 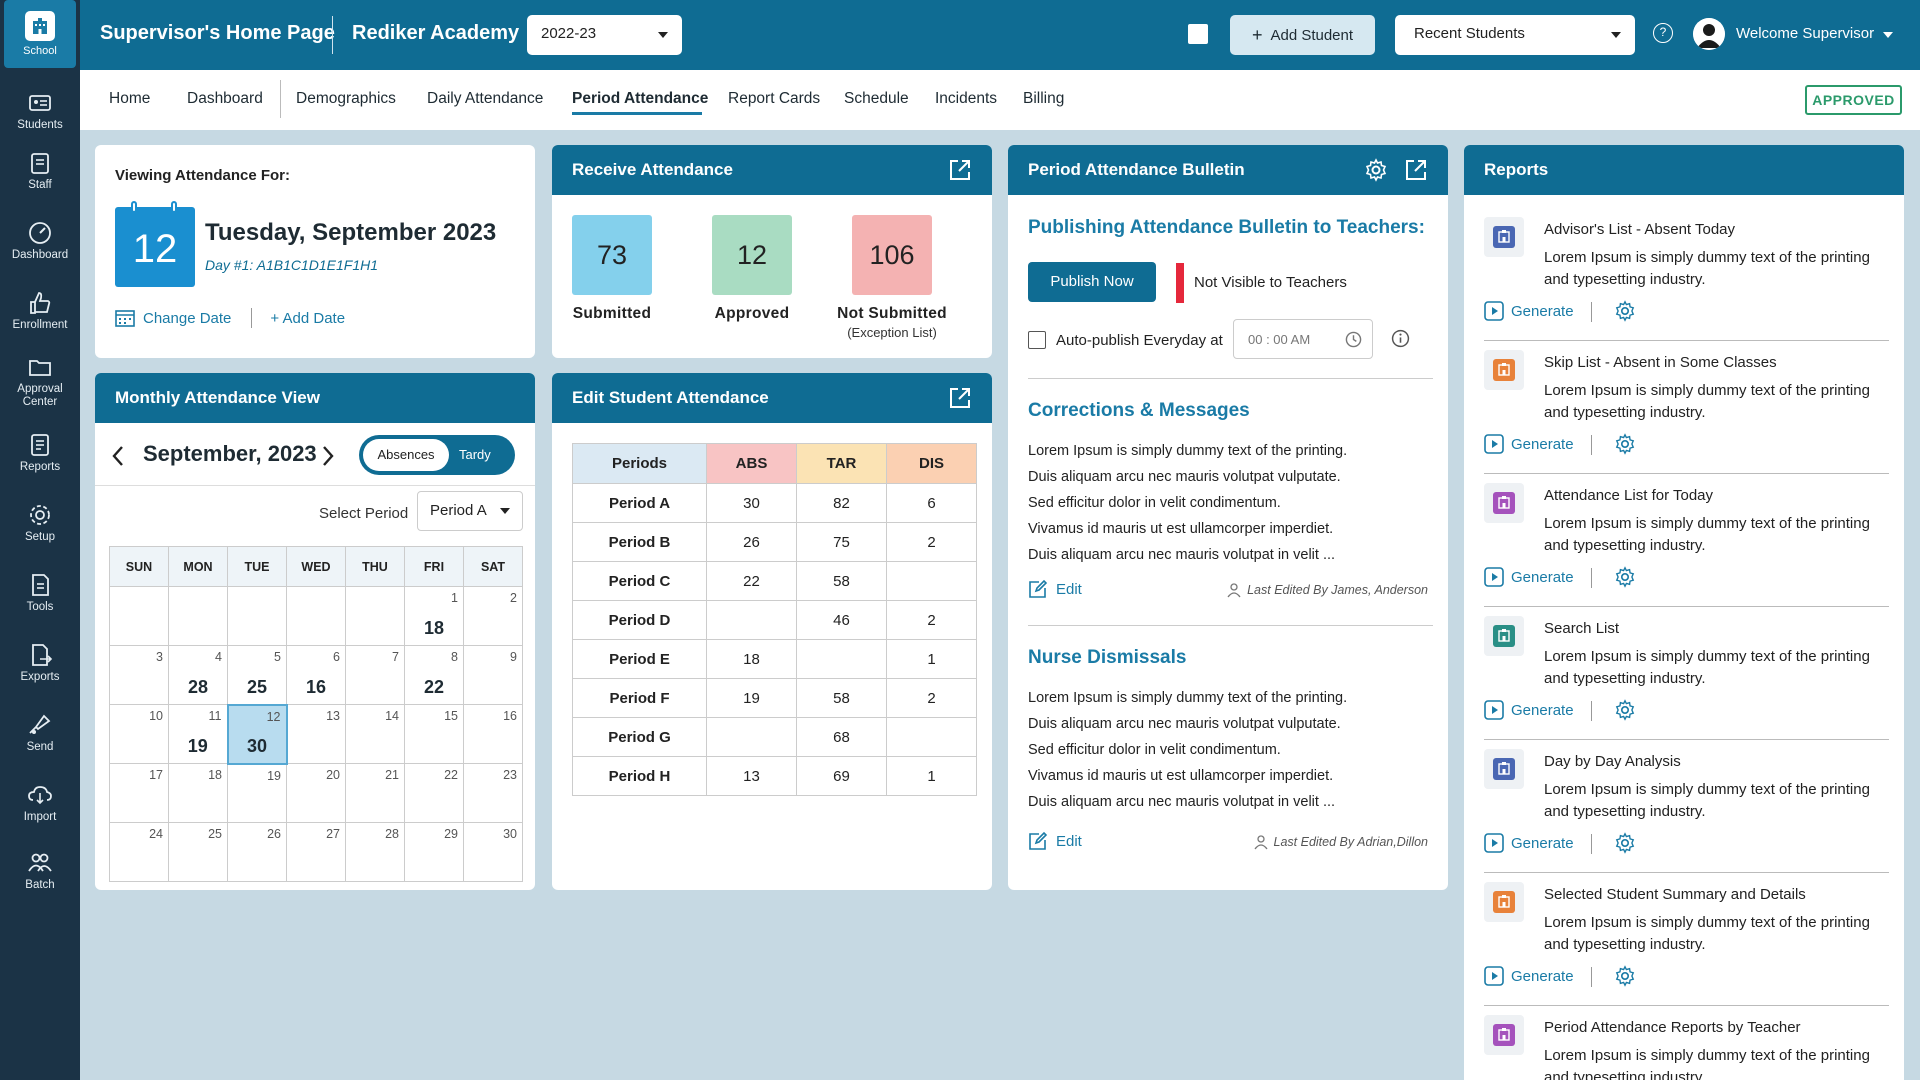 What do you see at coordinates (892, 277) in the screenshot?
I see `stat-not-submitted: 106 Not Submitted (Exception List)` at bounding box center [892, 277].